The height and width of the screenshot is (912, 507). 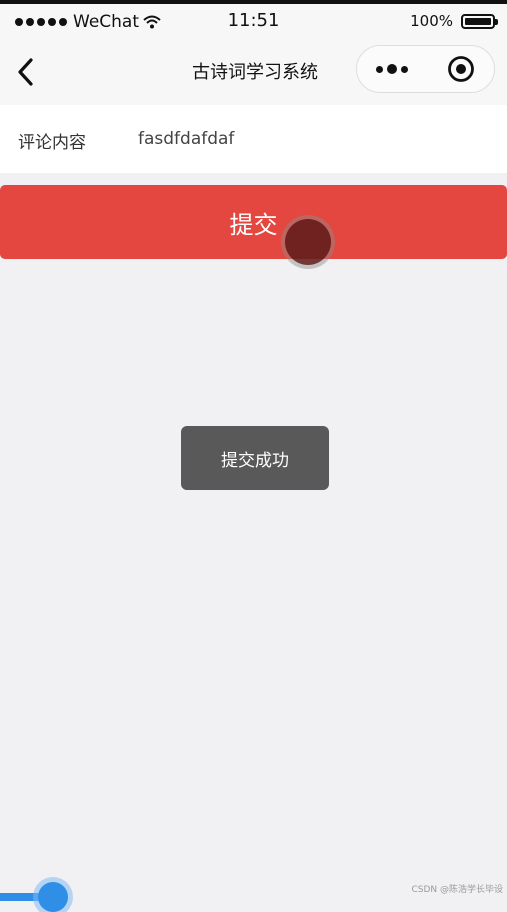 I want to click on status-bar: WeChat 11:51 100%, so click(x=253, y=23).